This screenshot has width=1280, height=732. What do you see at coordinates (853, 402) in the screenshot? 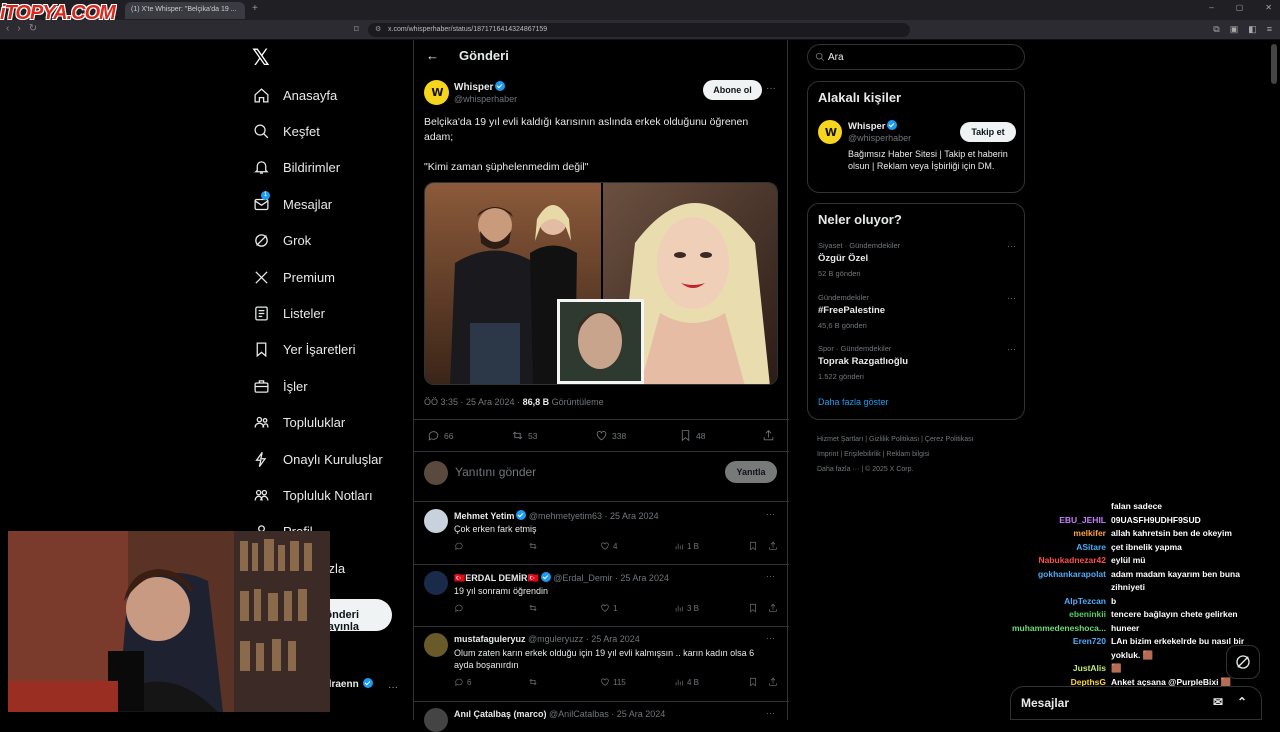
I see `show-more-link: Daha fazla göster` at bounding box center [853, 402].